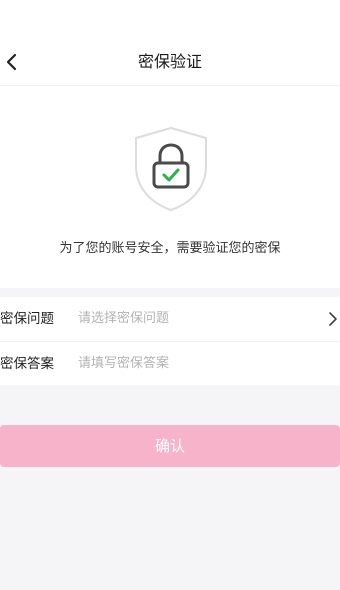  Describe the element at coordinates (170, 248) in the screenshot. I see `security-message: 为了您的账号安全，需要验证您的密保` at that location.